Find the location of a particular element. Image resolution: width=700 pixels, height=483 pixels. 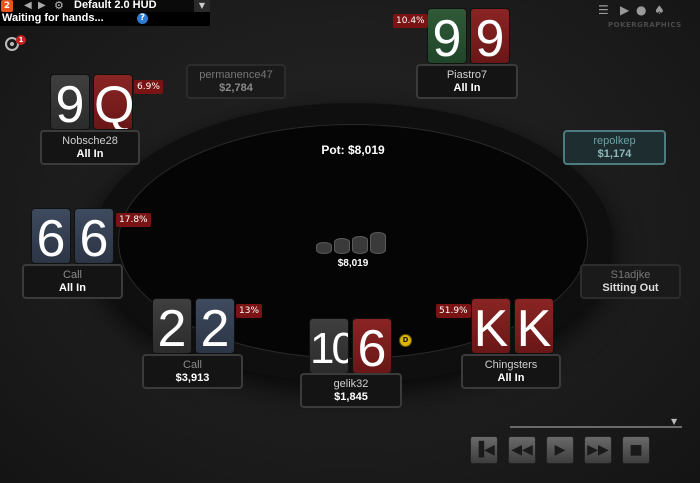

seat-piastro7: Piastro7 All In is located at coordinates (467, 81).